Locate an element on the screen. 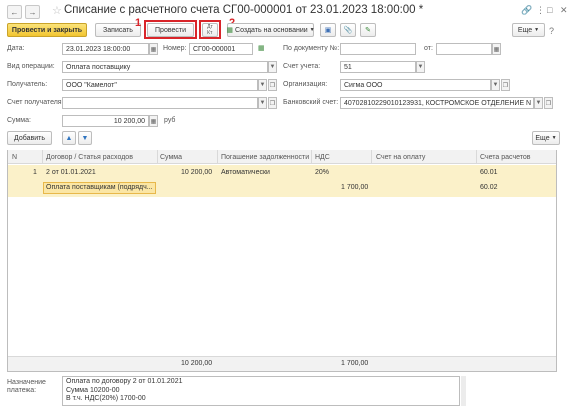 The image size is (572, 406). table-footer is located at coordinates (282, 363).